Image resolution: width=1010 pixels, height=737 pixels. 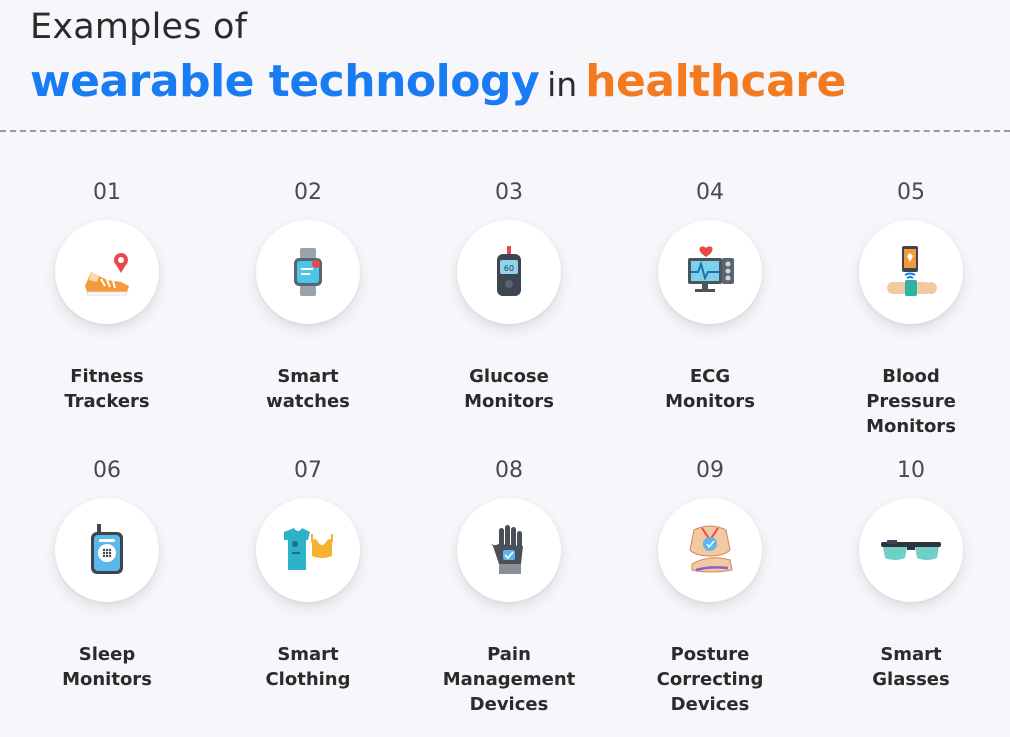 I want to click on svg-text: 60, so click(x=509, y=268).